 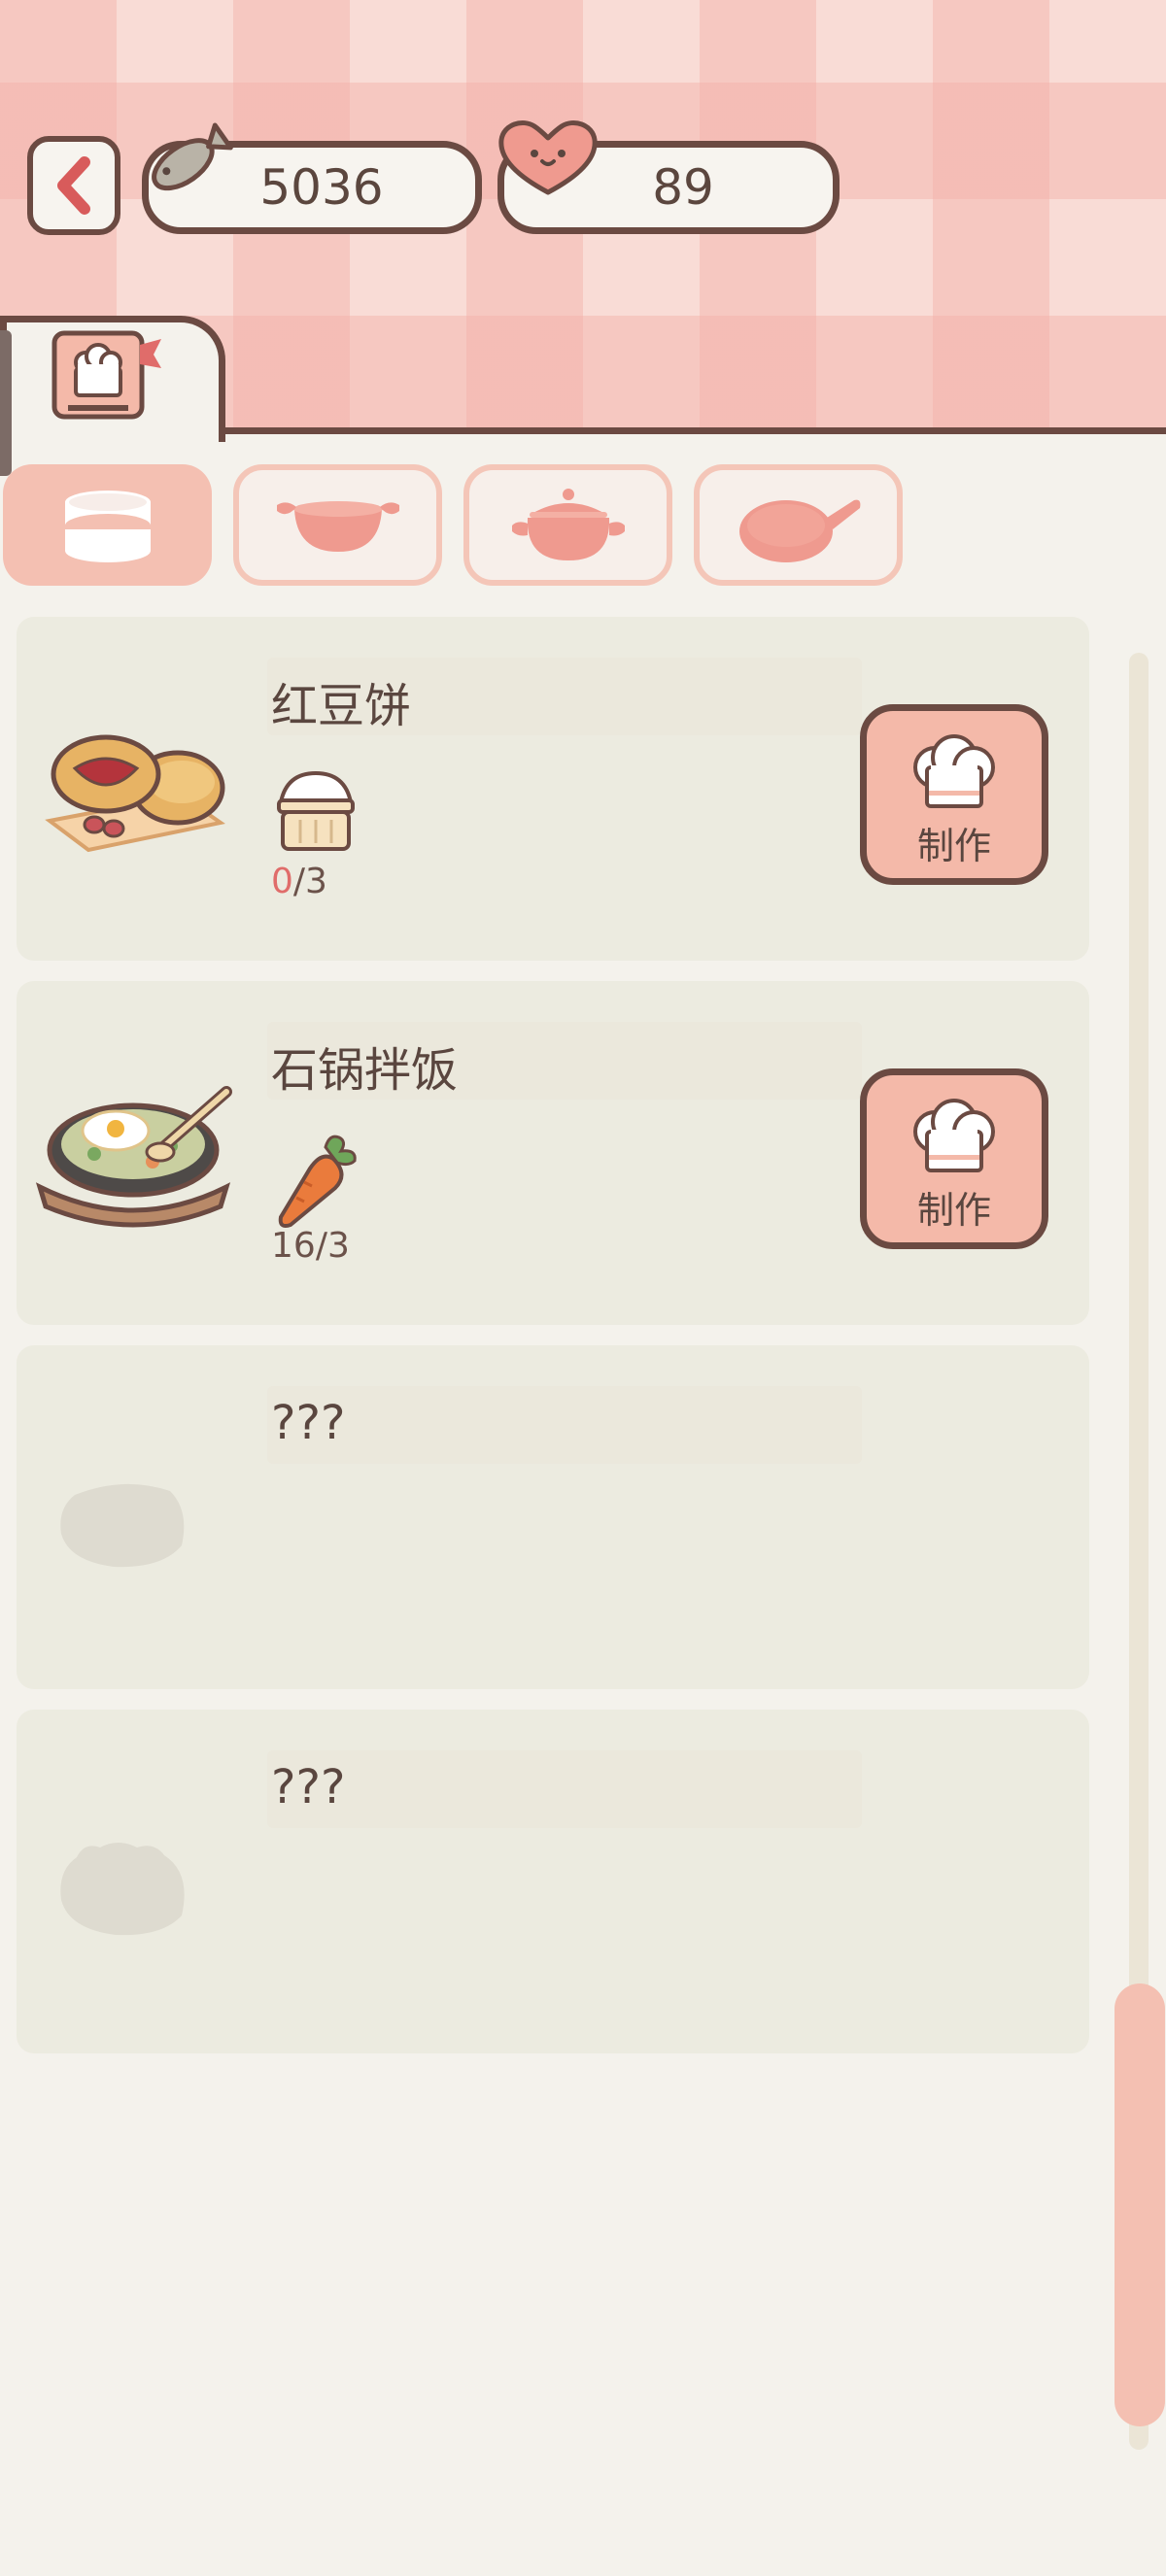 What do you see at coordinates (192, 156) in the screenshot?
I see `fish-icon` at bounding box center [192, 156].